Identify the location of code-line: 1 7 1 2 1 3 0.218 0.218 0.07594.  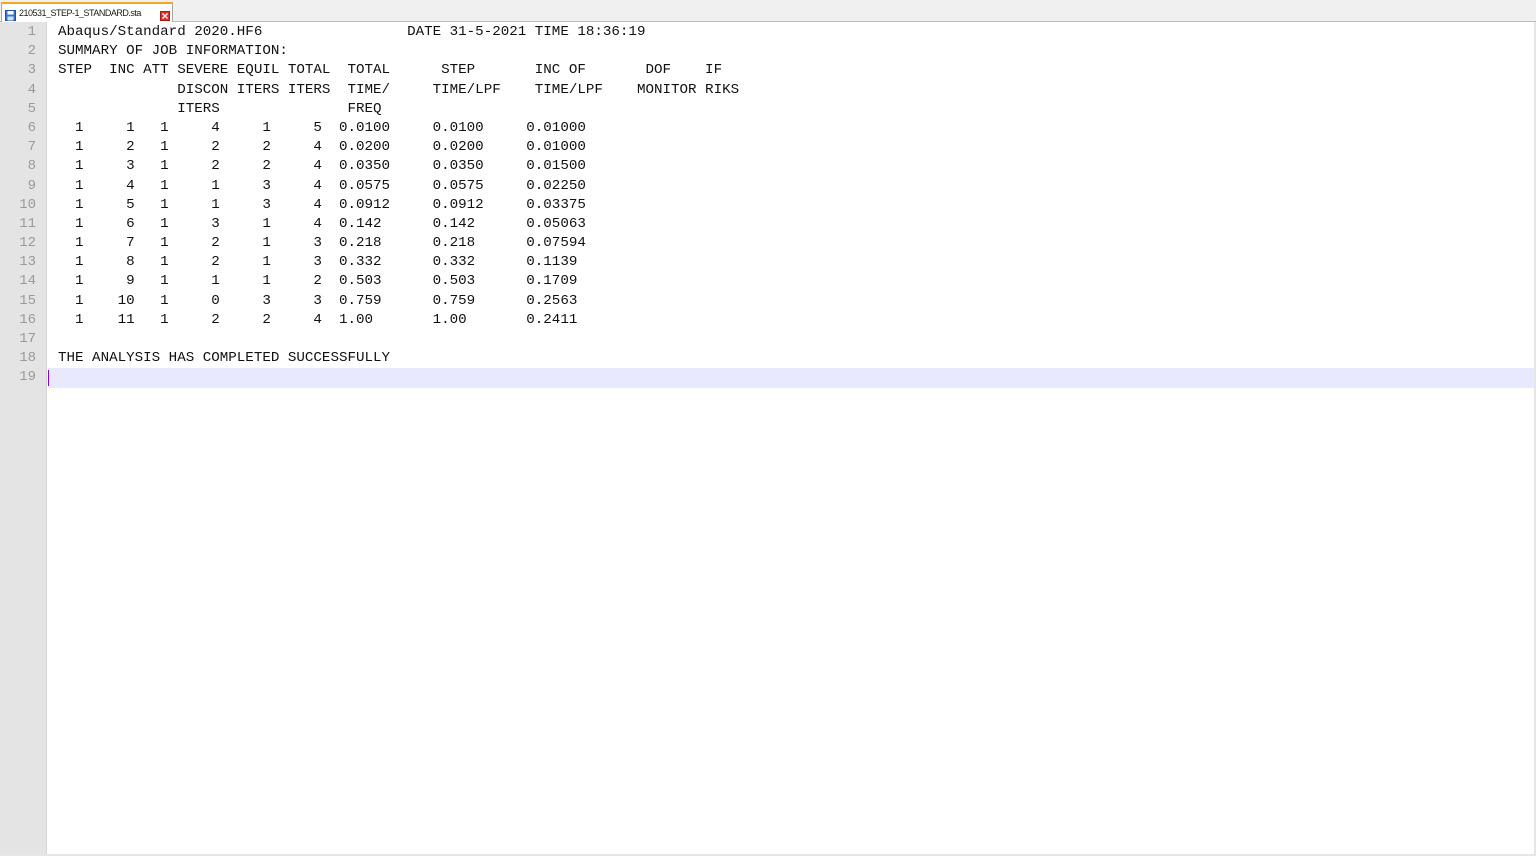
(791, 243).